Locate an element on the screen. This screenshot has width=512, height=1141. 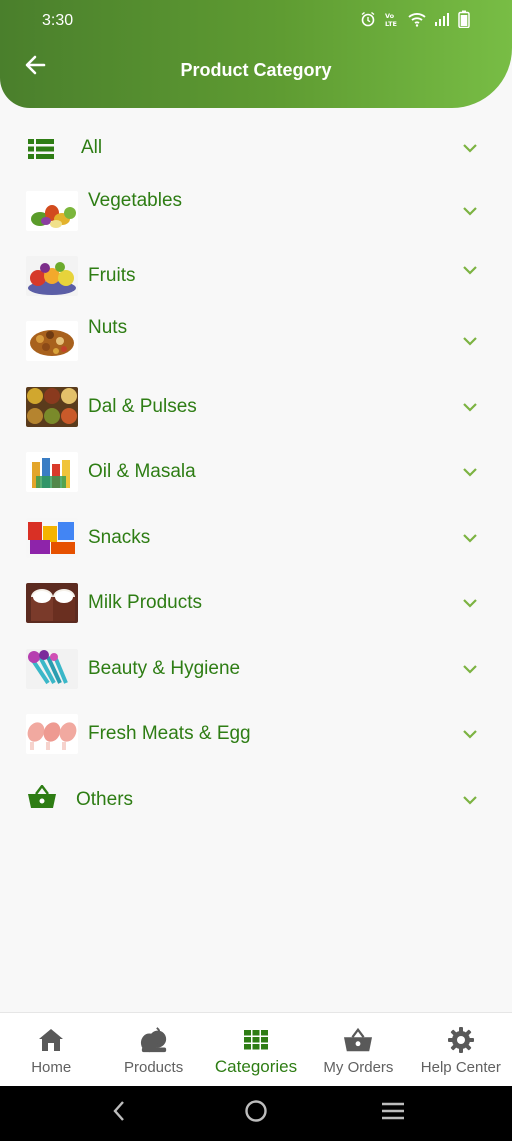
system-recents-button is located at coordinates (393, 1114).